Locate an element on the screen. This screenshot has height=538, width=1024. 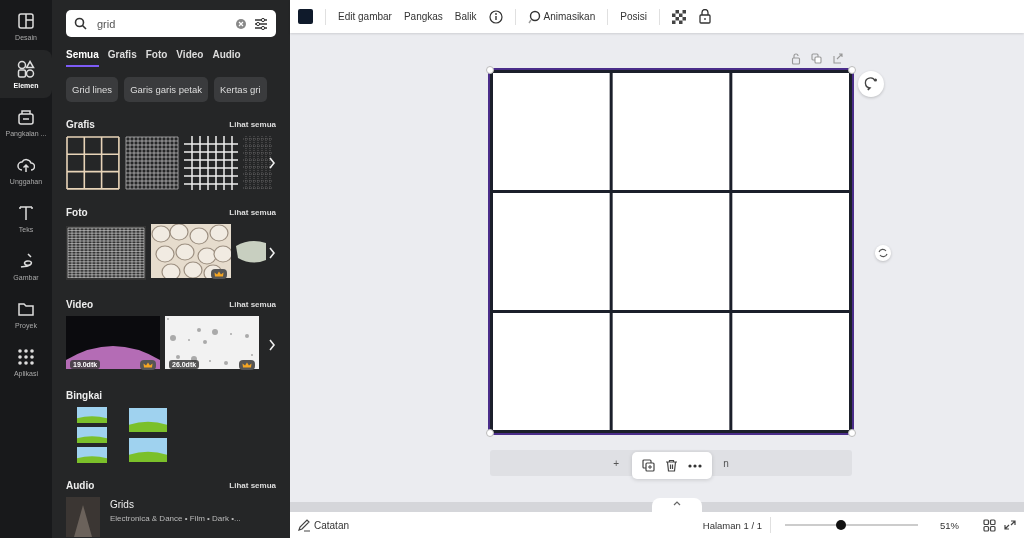
position-button: Posisi is located at coordinates (633, 16).